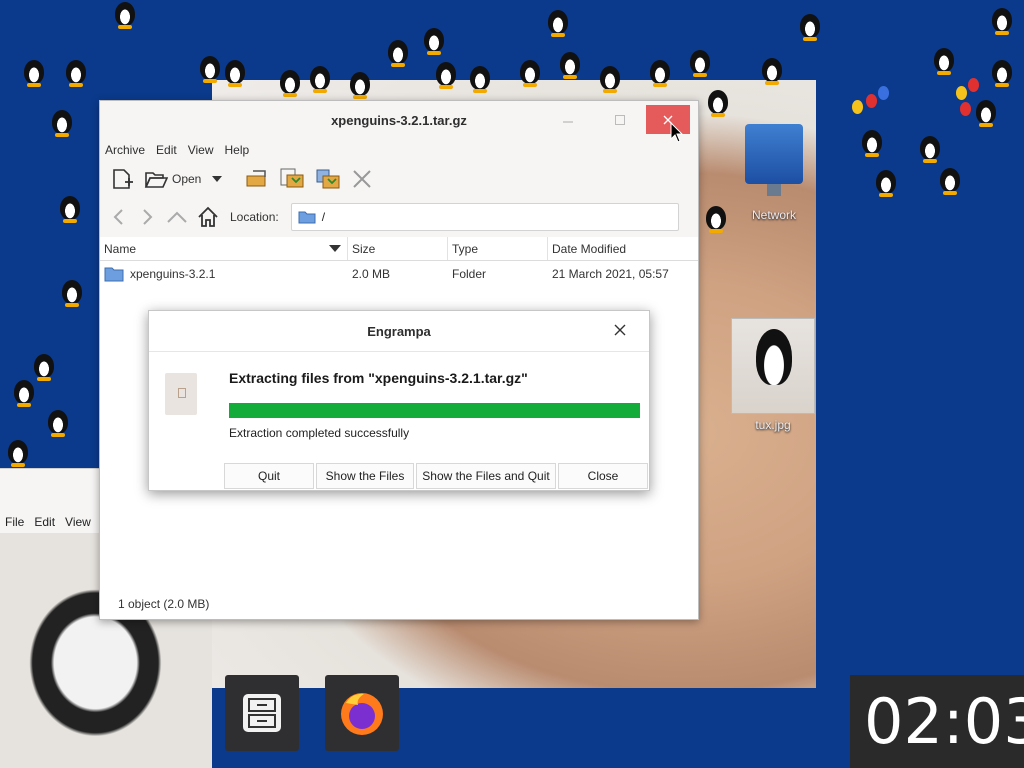  I want to click on arrow-right-icon, so click(148, 217).